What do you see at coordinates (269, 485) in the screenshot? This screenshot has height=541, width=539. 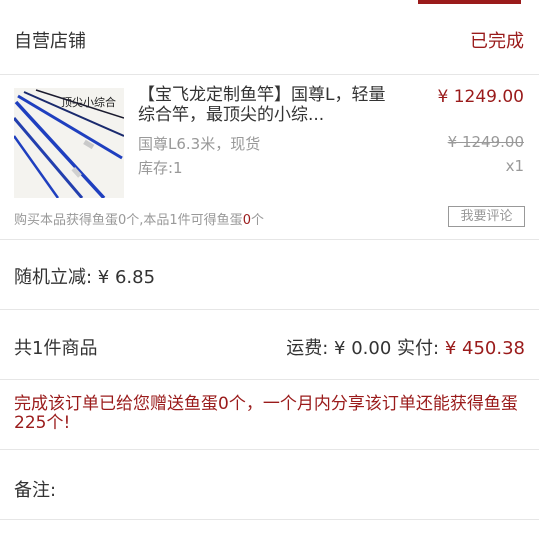 I see `remark-row: 备注:` at bounding box center [269, 485].